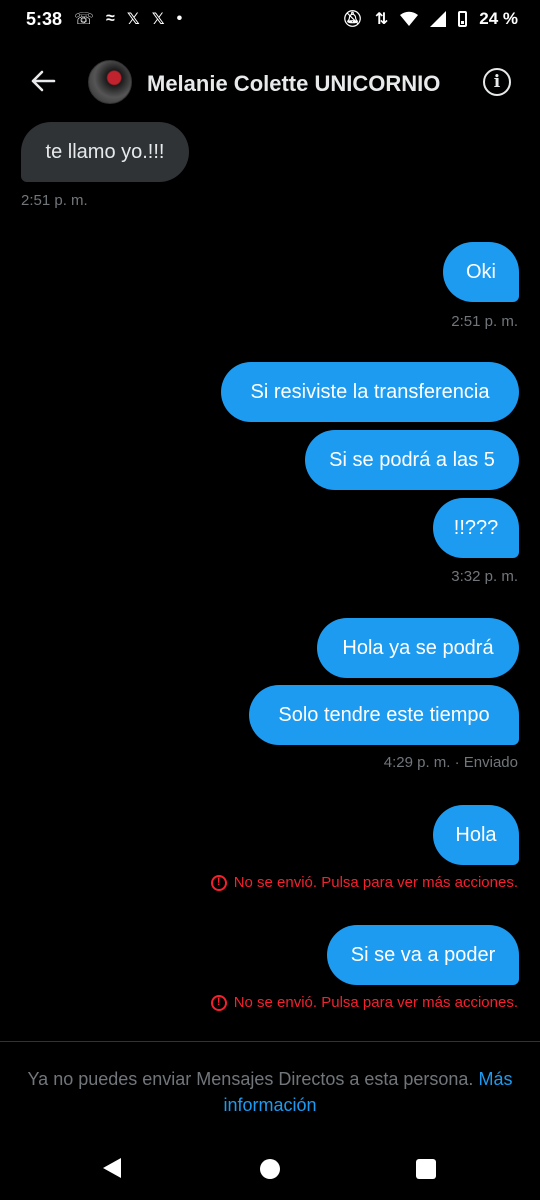 The width and height of the screenshot is (540, 1200). I want to click on divider, so click(270, 1041).